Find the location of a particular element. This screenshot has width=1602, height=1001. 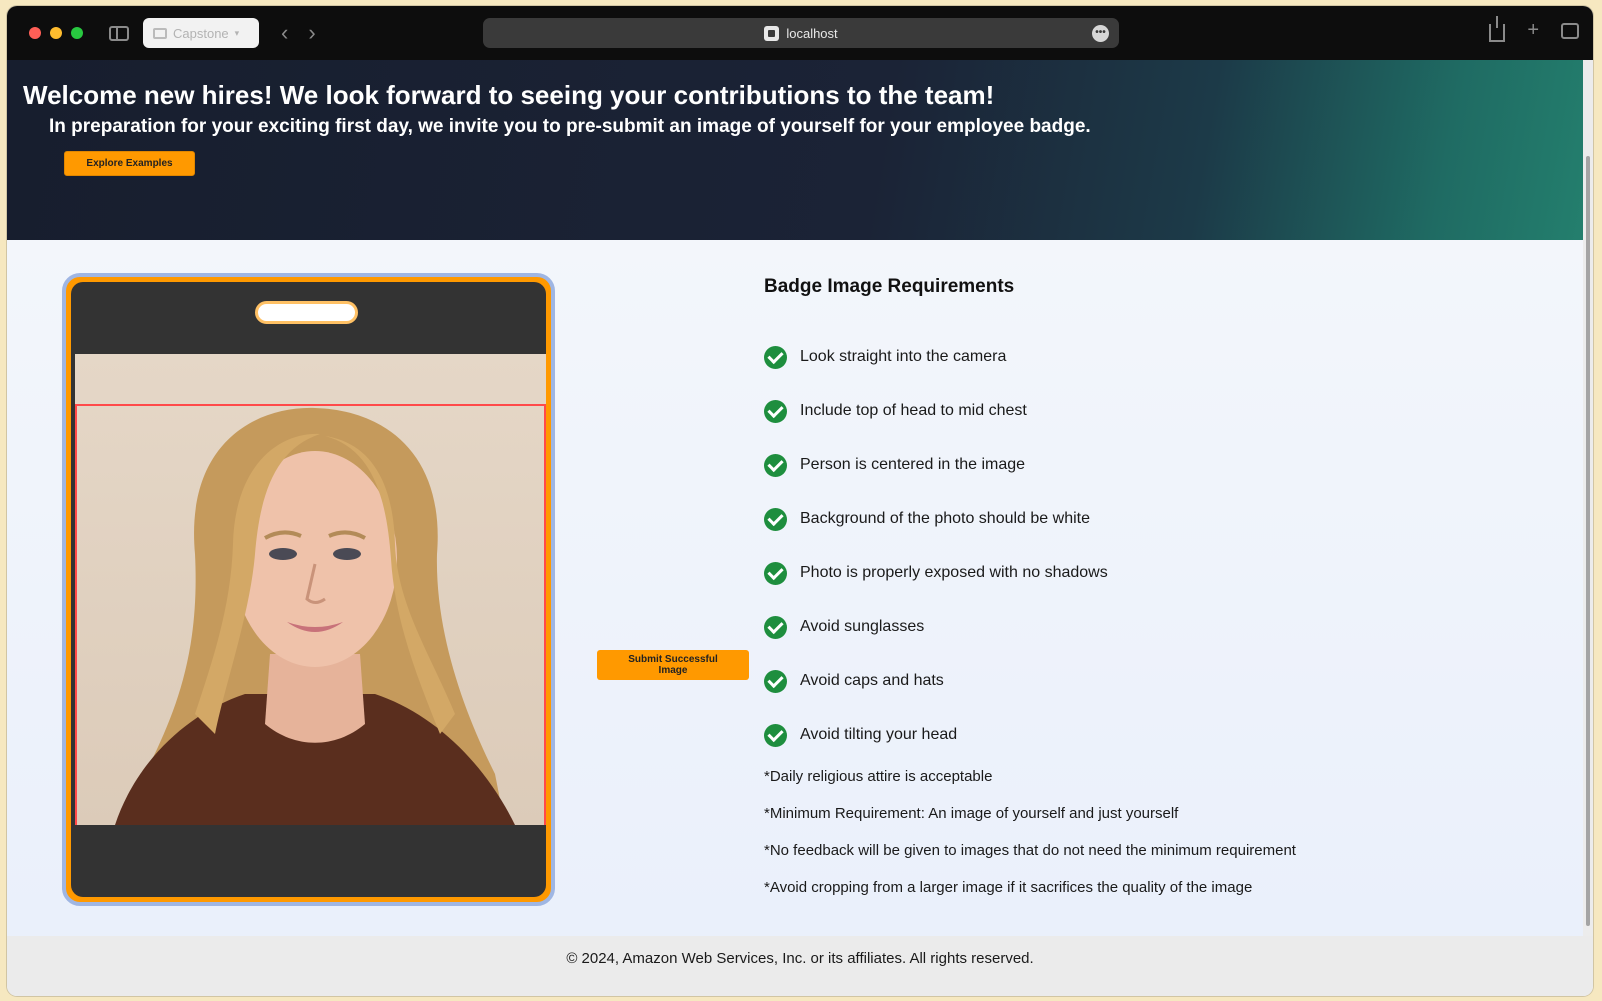

badge-photo is located at coordinates (310, 589).